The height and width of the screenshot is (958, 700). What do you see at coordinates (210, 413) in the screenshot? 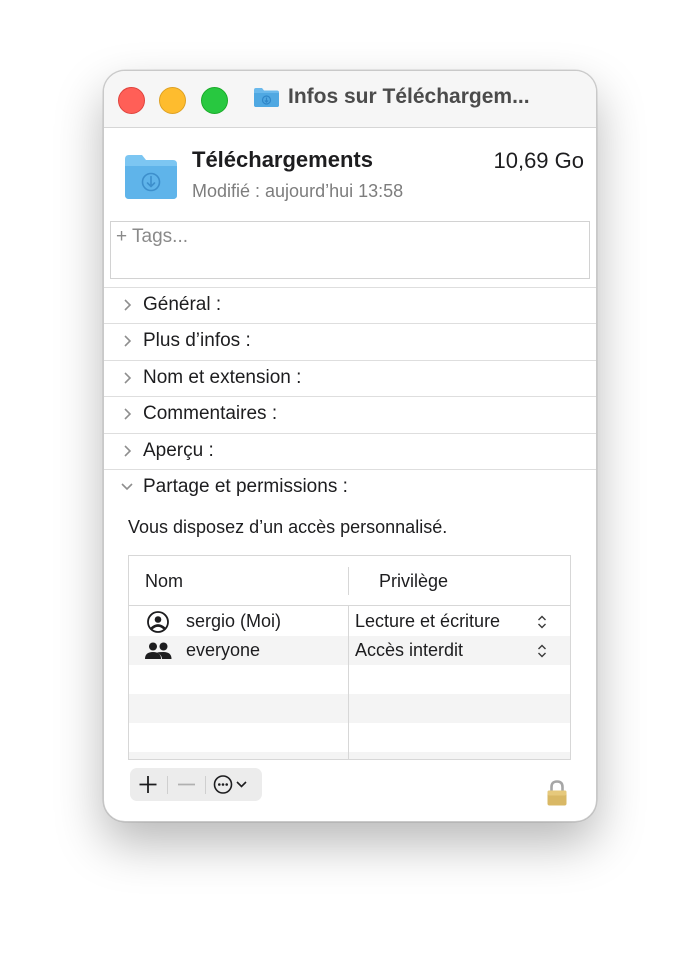
I see `section-label: Commentaires :` at bounding box center [210, 413].